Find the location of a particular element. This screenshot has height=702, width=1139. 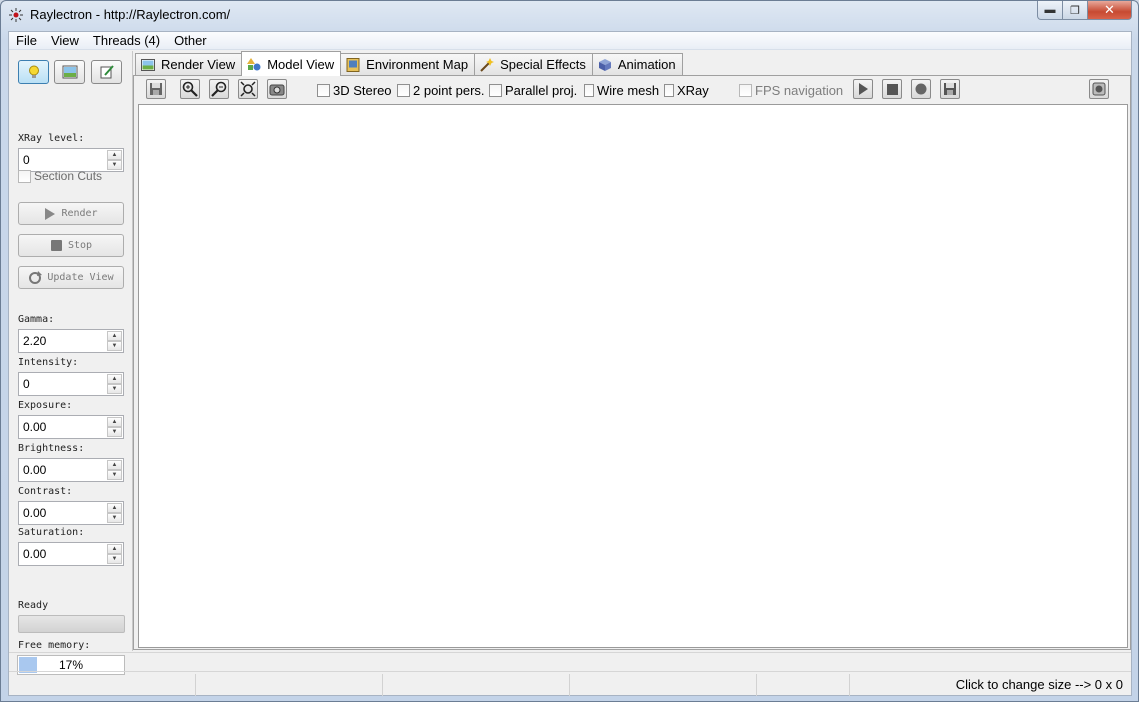

record-icon is located at coordinates (921, 89).